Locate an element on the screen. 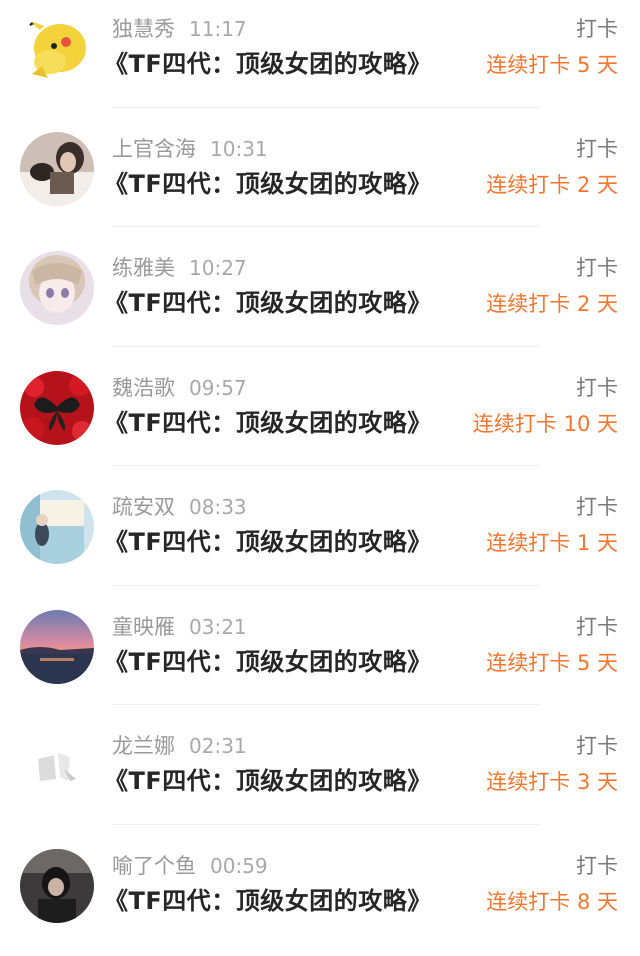 This screenshot has height=956, width=640. light-abstract-avatar-icon is located at coordinates (57, 766).